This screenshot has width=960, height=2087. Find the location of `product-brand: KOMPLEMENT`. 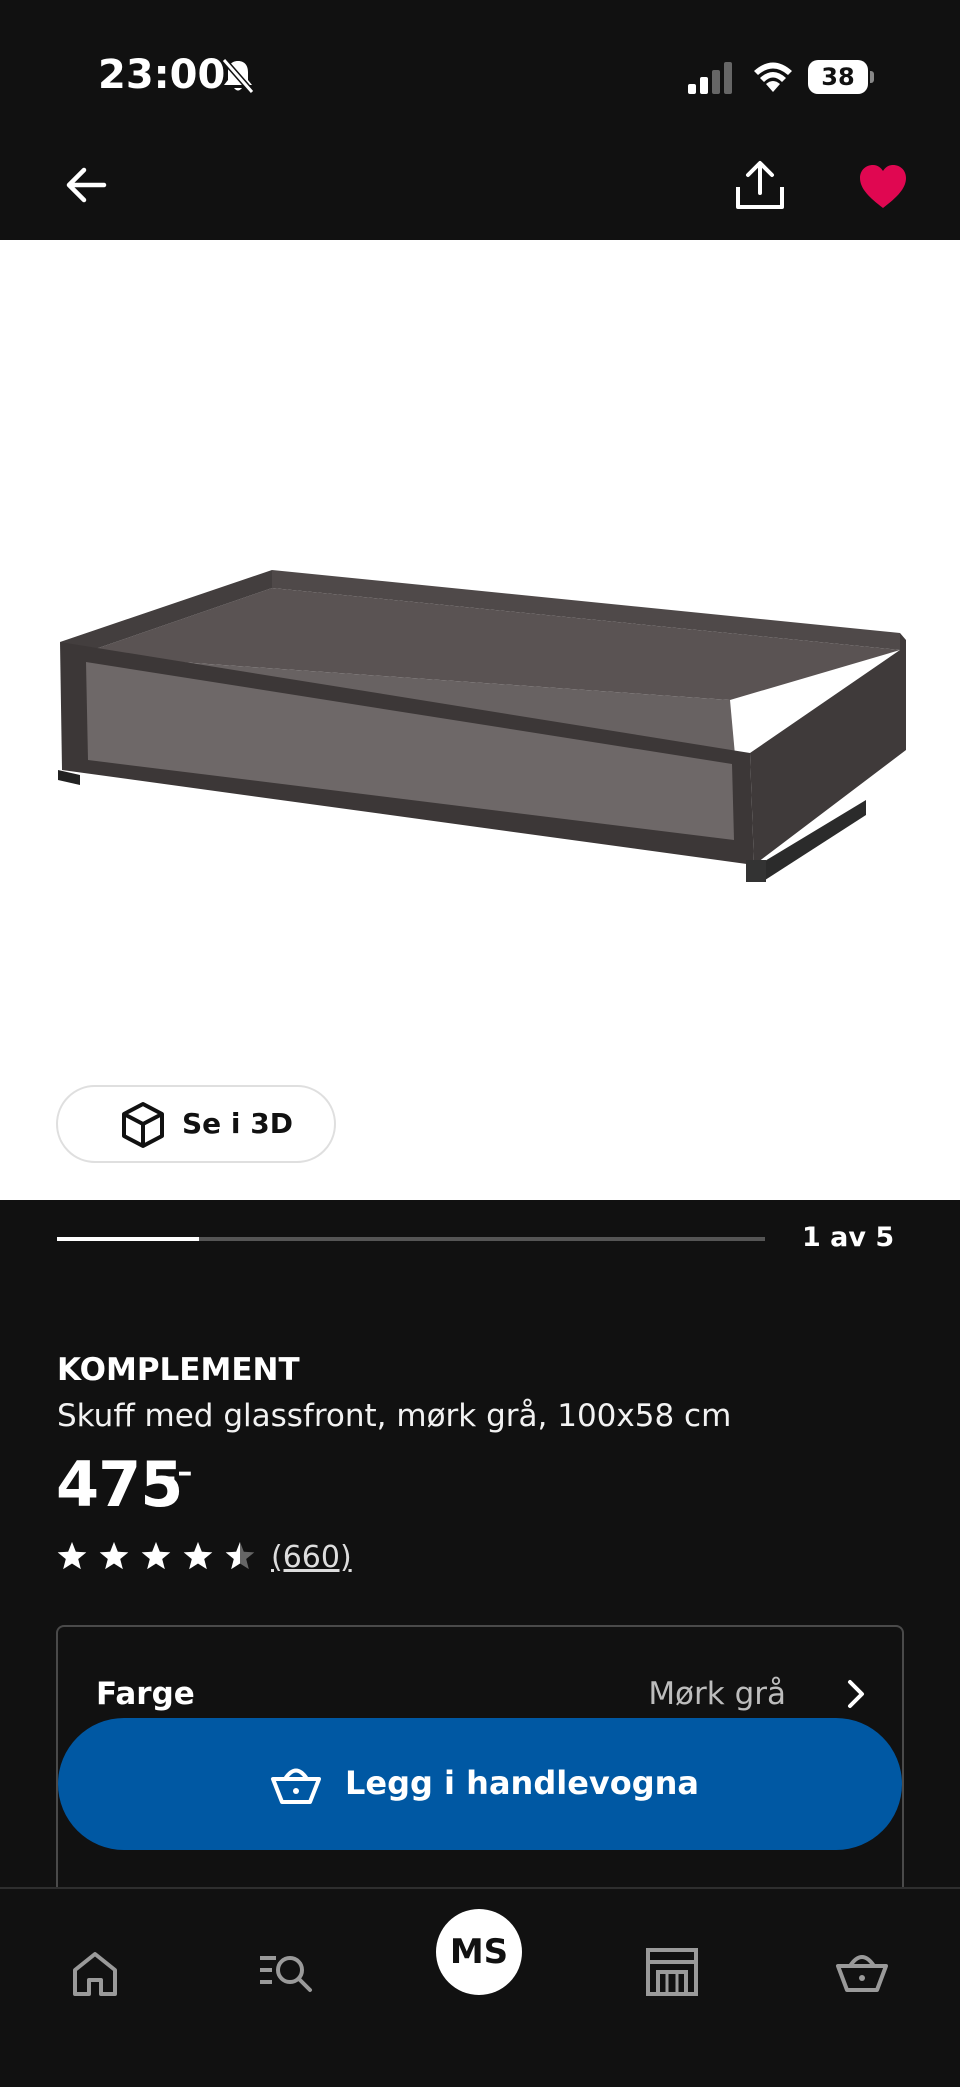

product-brand: KOMPLEMENT is located at coordinates (178, 1370).